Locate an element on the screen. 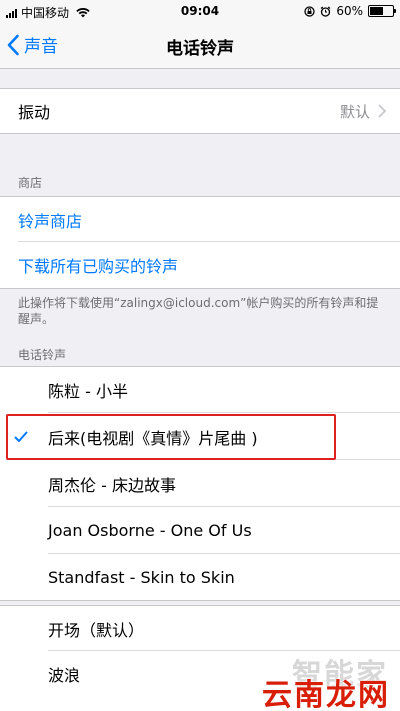  ringtone-row-selected: 后来(电视剧《真情》片尾曲 ) is located at coordinates (200, 436).